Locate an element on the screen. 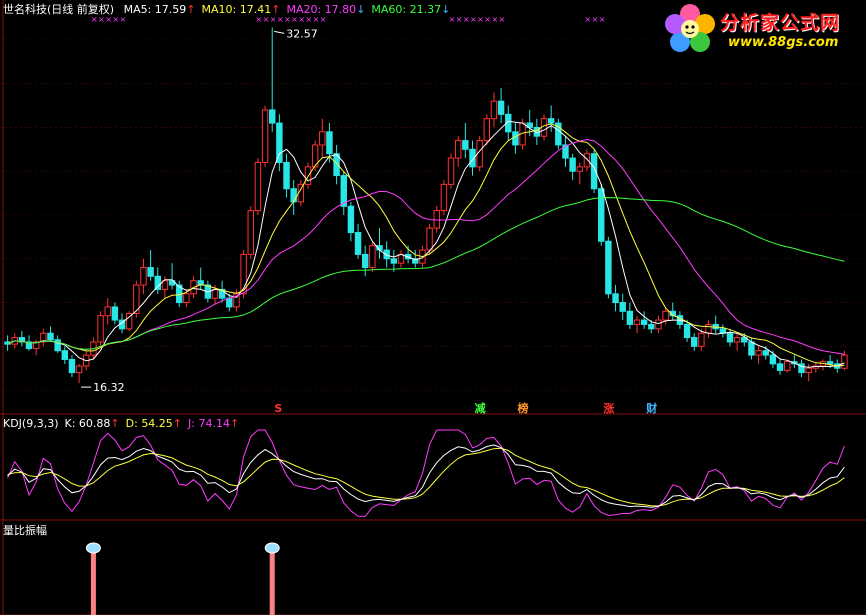 The image size is (866, 615). price-legend-item: MA60: 21.37↓ is located at coordinates (411, 9).